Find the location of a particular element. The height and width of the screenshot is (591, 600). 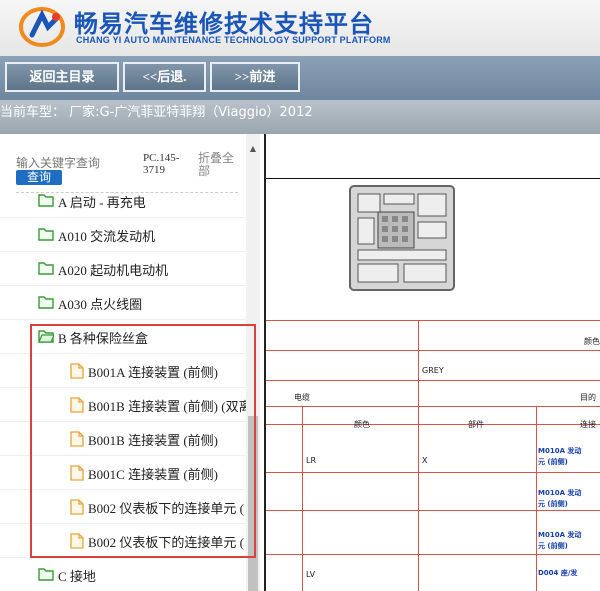

selection-highlight-box is located at coordinates (143, 441).